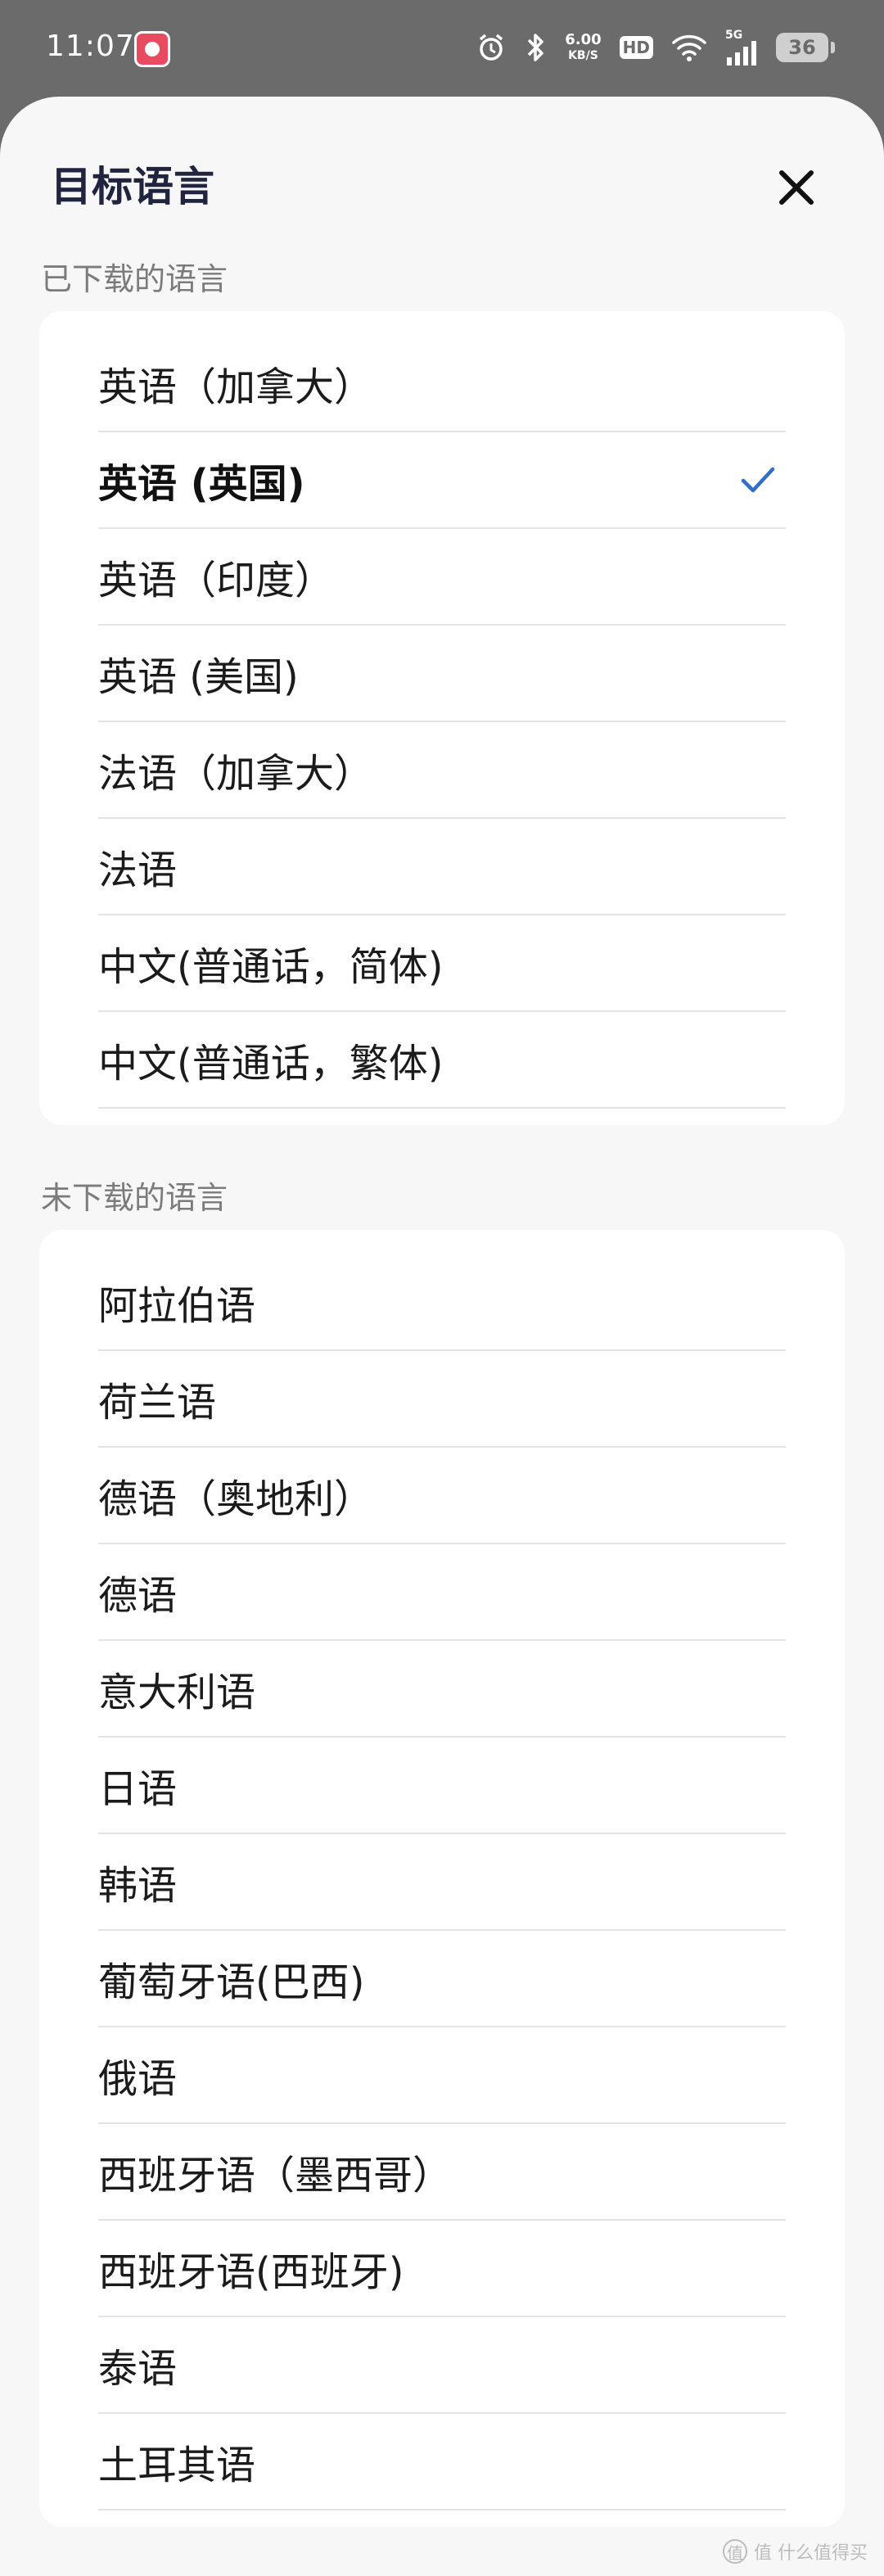  Describe the element at coordinates (442, 1399) in the screenshot. I see `language-option: 荷兰语` at that location.